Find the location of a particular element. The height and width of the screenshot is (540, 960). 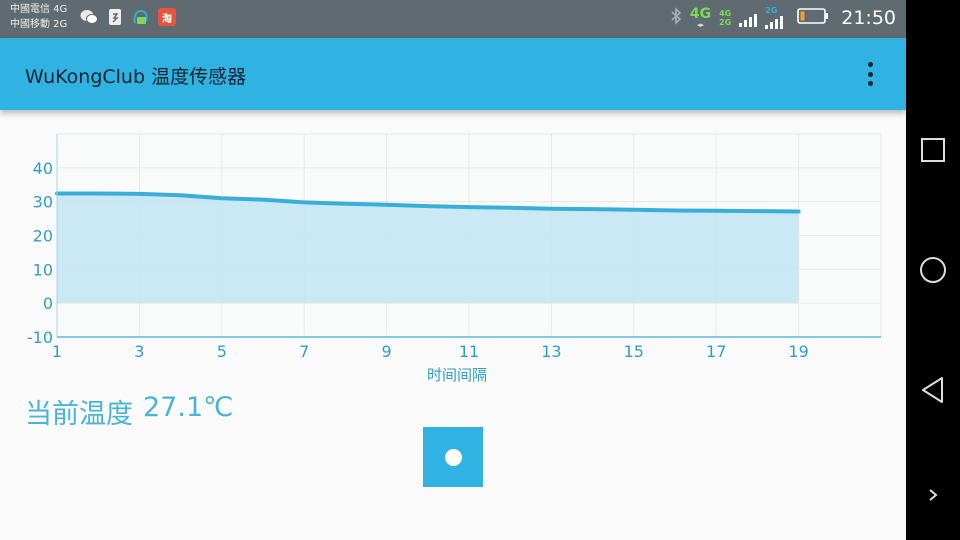

record-dot-icon is located at coordinates (453, 457).